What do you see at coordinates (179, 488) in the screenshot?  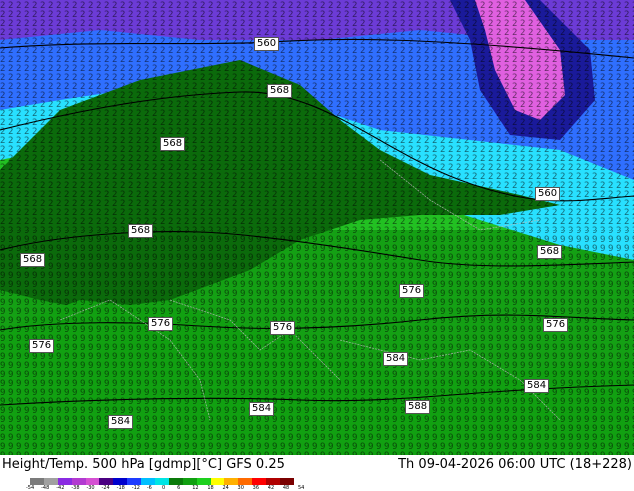 I see `color-scale-tick: 6` at bounding box center [179, 488].